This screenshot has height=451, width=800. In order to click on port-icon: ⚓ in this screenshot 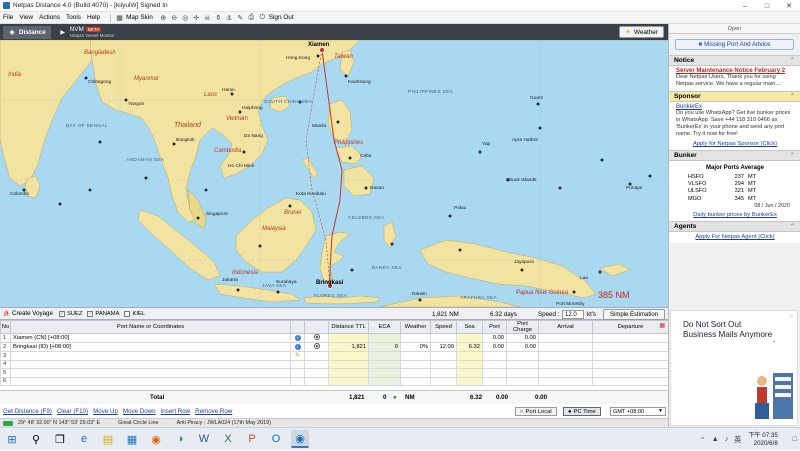, I will do `click(229, 17)`.